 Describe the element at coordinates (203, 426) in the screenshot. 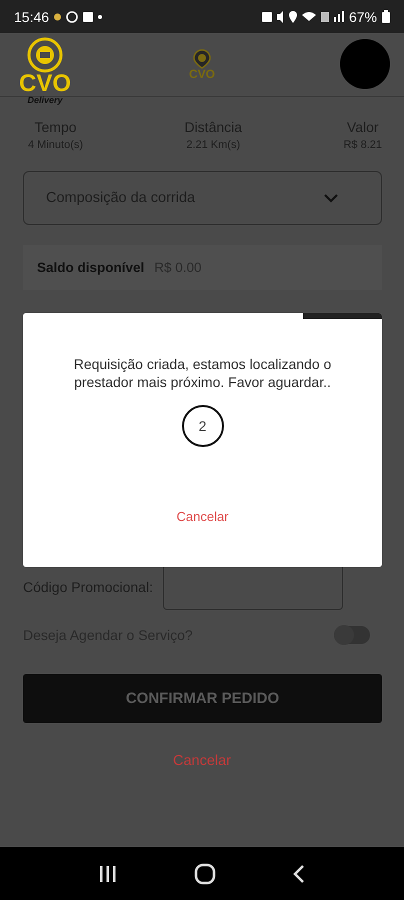

I see `countdown-circle: 2` at that location.